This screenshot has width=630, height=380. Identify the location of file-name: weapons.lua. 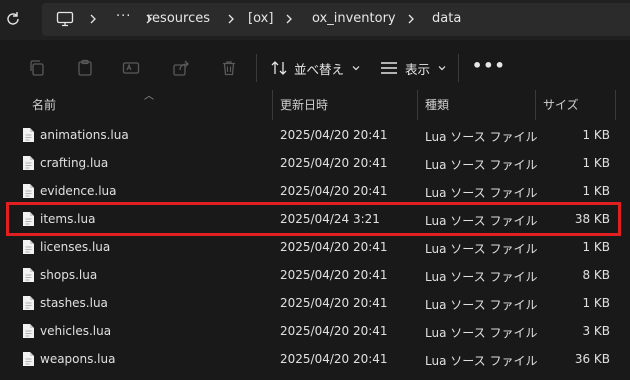
(78, 359).